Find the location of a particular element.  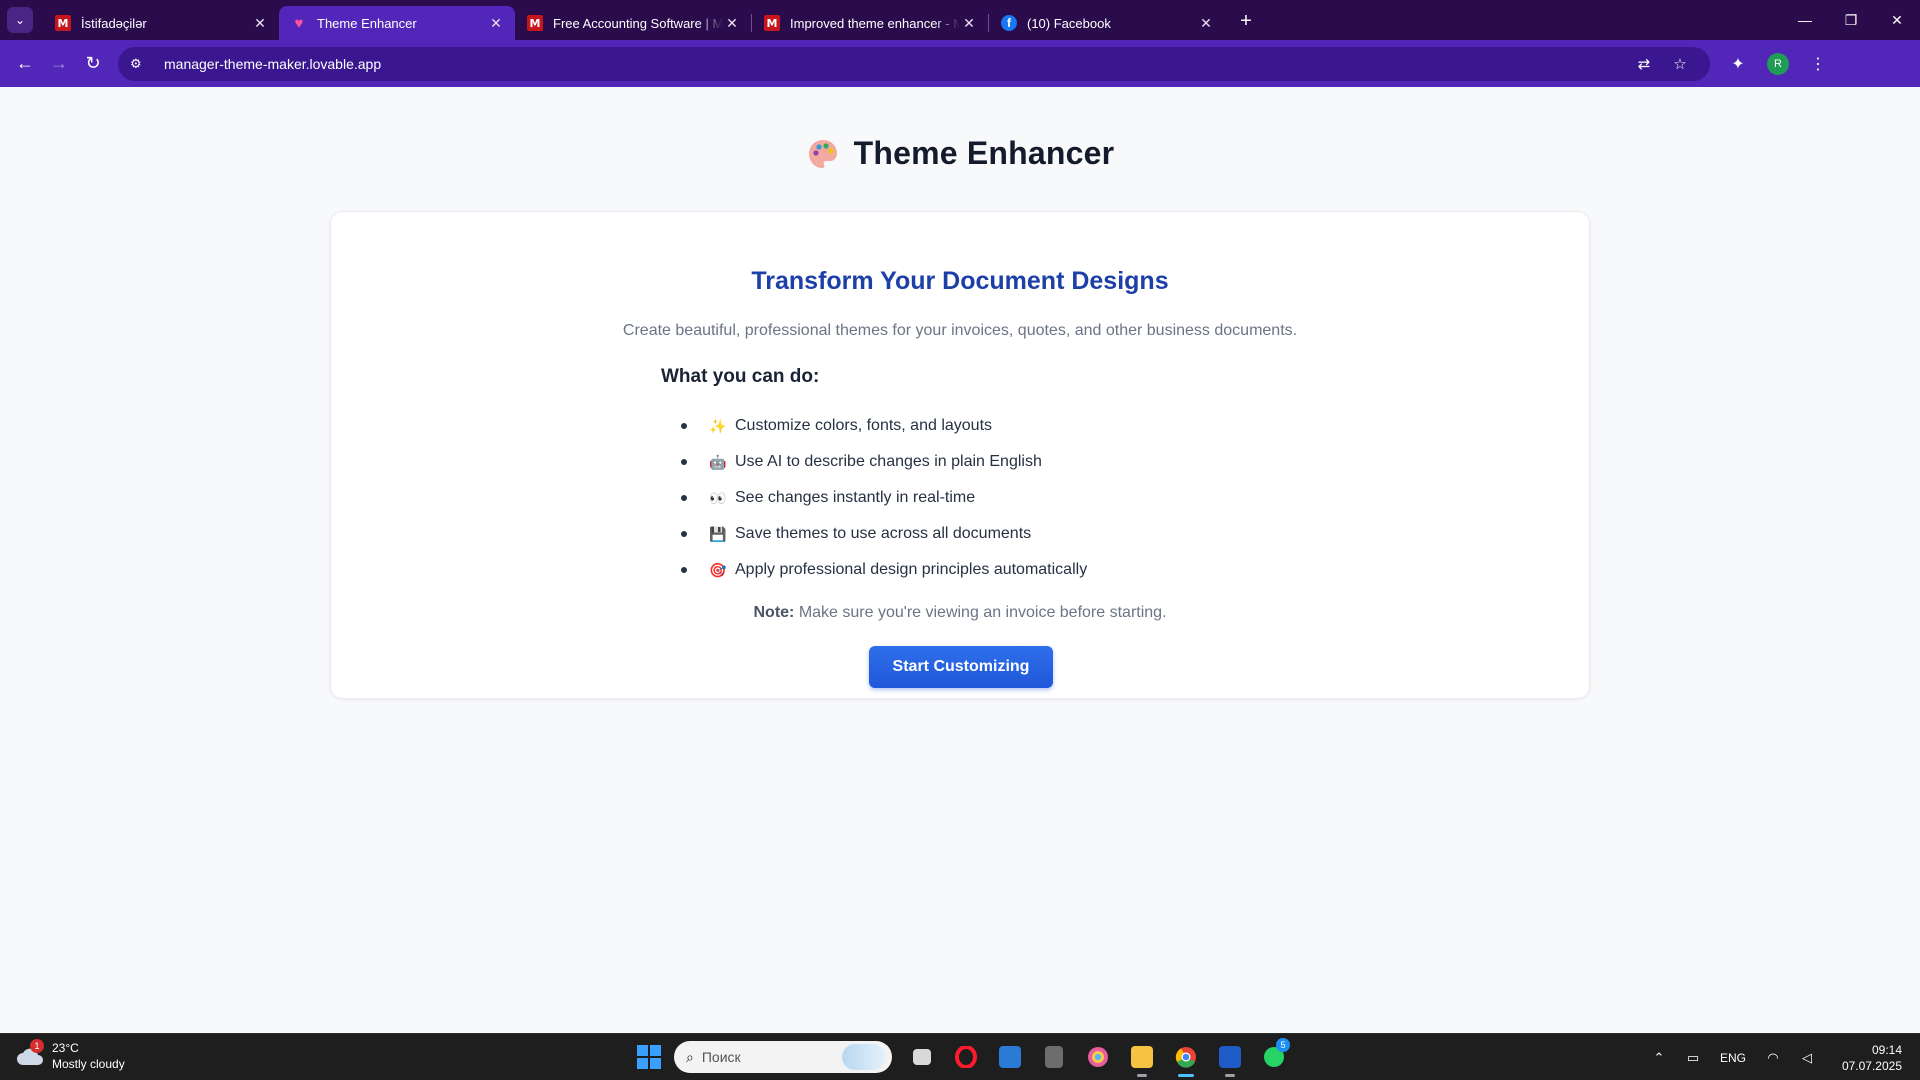

tab-title: İstifadəçilər is located at coordinates (114, 23).